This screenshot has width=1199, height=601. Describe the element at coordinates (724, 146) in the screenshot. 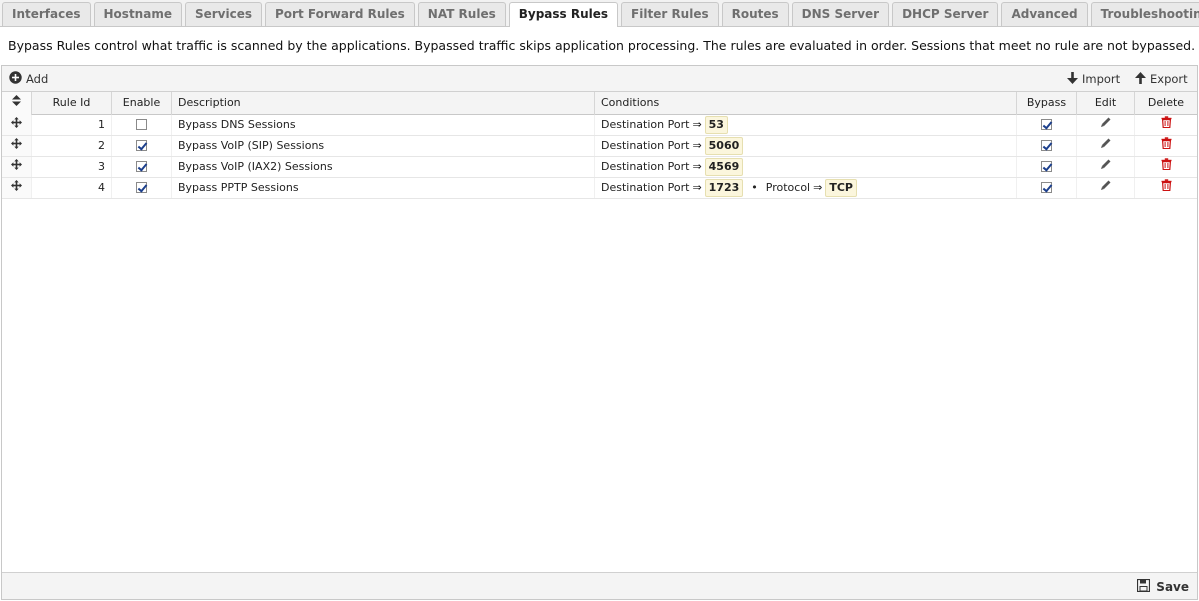

I see `condition-value: 5060` at that location.